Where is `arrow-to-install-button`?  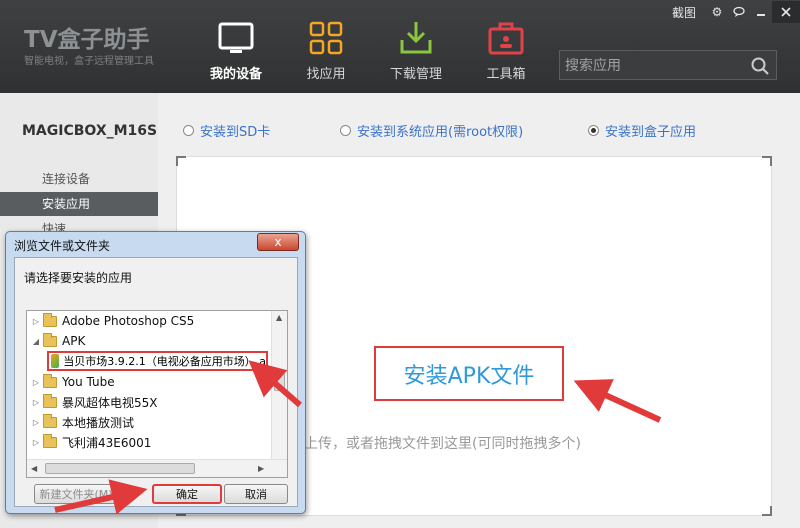
arrow-to-install-button is located at coordinates (617, 401).